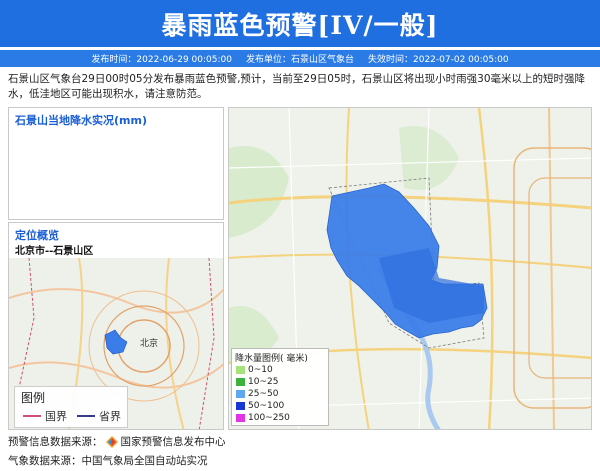 The width and height of the screenshot is (600, 471). What do you see at coordinates (438, 60) in the screenshot?
I see `expire-time: 失效时间：2022-07-02 00:05:00` at bounding box center [438, 60].